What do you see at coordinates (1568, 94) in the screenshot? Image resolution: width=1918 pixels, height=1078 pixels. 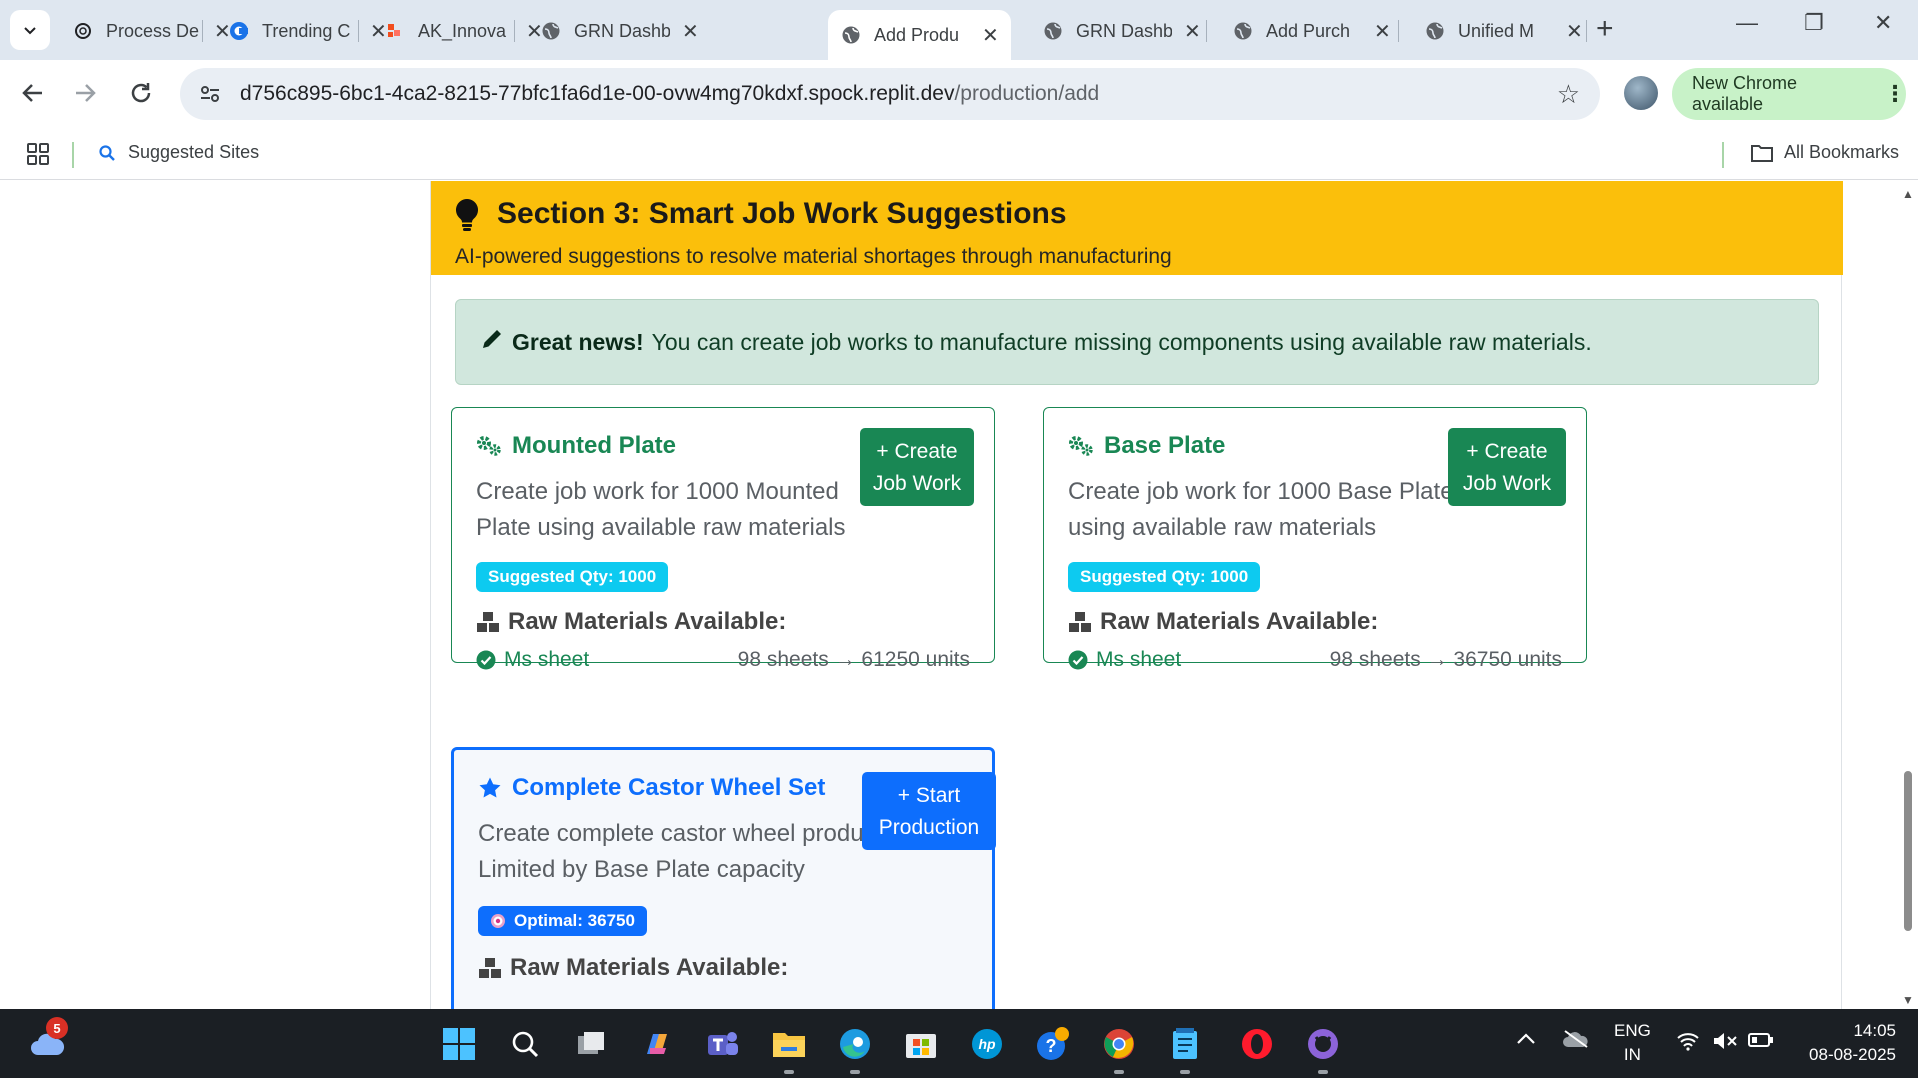 I see `bookmark-star-icon: ☆` at bounding box center [1568, 94].